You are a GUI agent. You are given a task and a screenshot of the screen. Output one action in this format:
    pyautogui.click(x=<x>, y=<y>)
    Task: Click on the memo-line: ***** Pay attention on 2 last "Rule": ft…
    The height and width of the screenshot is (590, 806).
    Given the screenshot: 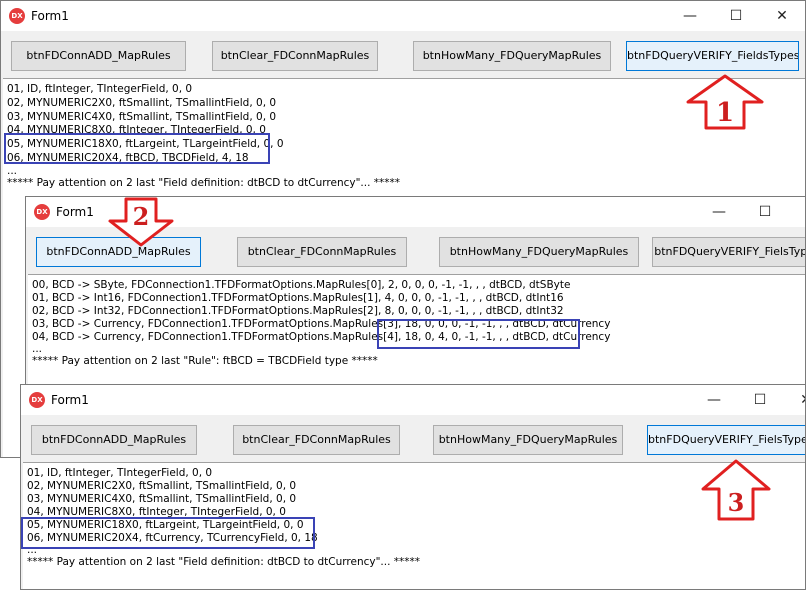 What is the action you would take?
    pyautogui.click(x=205, y=361)
    